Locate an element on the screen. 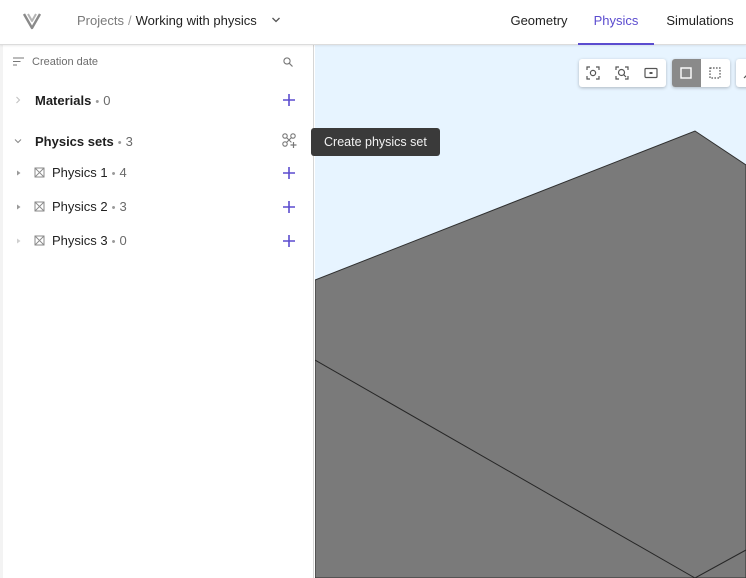 The width and height of the screenshot is (746, 578). physics-item-title: Physics 2 is located at coordinates (80, 206).